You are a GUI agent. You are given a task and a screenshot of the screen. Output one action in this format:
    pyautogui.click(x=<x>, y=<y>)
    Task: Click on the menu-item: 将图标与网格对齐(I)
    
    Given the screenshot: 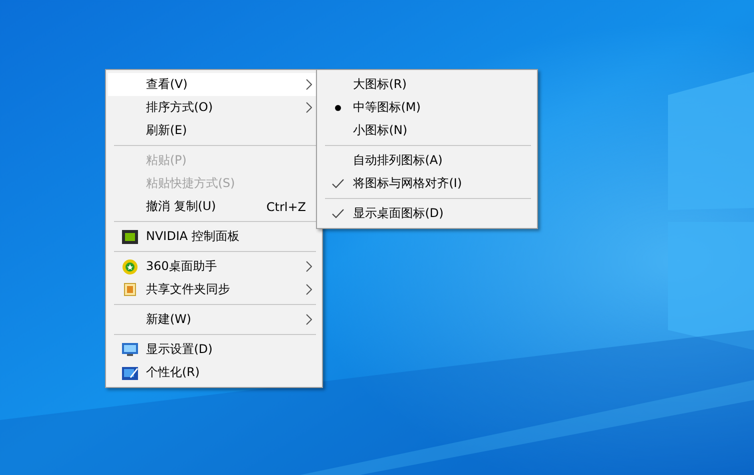 What is the action you would take?
    pyautogui.click(x=427, y=183)
    